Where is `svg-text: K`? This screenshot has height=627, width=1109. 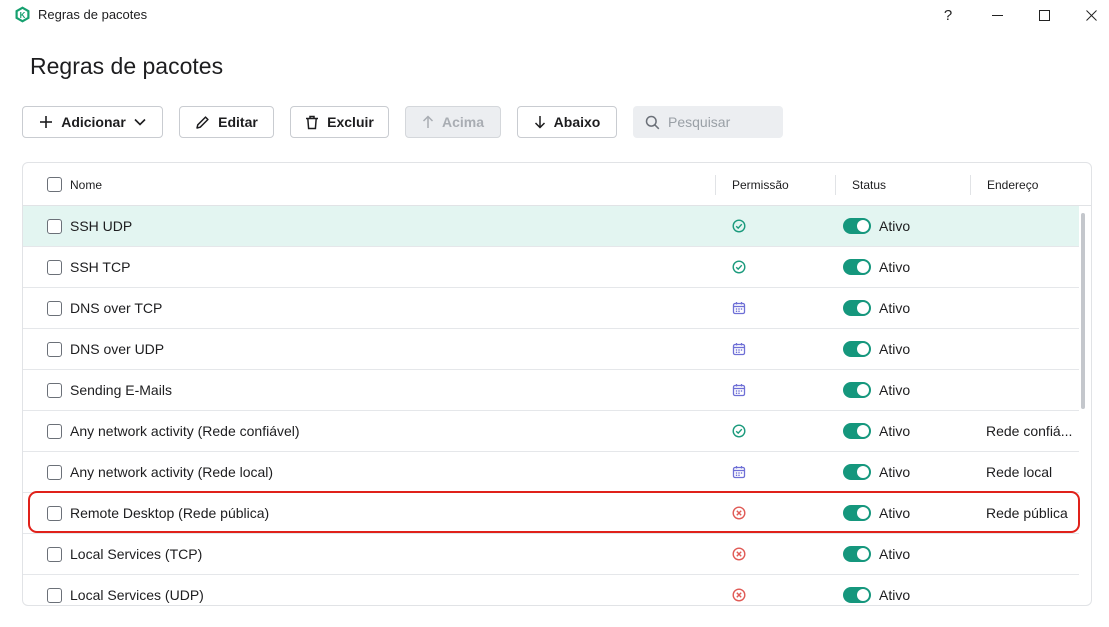 svg-text: K is located at coordinates (23, 15).